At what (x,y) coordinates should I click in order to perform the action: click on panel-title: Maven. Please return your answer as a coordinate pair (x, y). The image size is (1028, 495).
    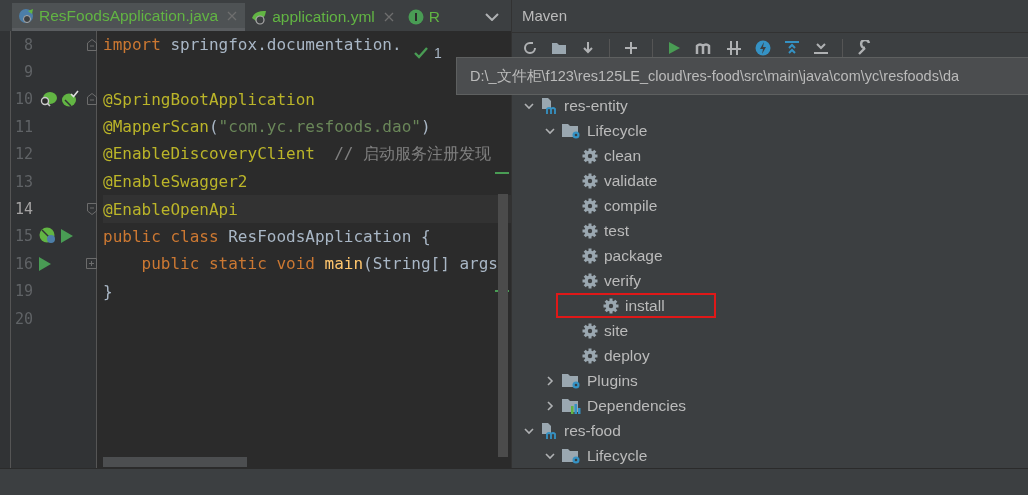
    Looking at the image, I should click on (545, 16).